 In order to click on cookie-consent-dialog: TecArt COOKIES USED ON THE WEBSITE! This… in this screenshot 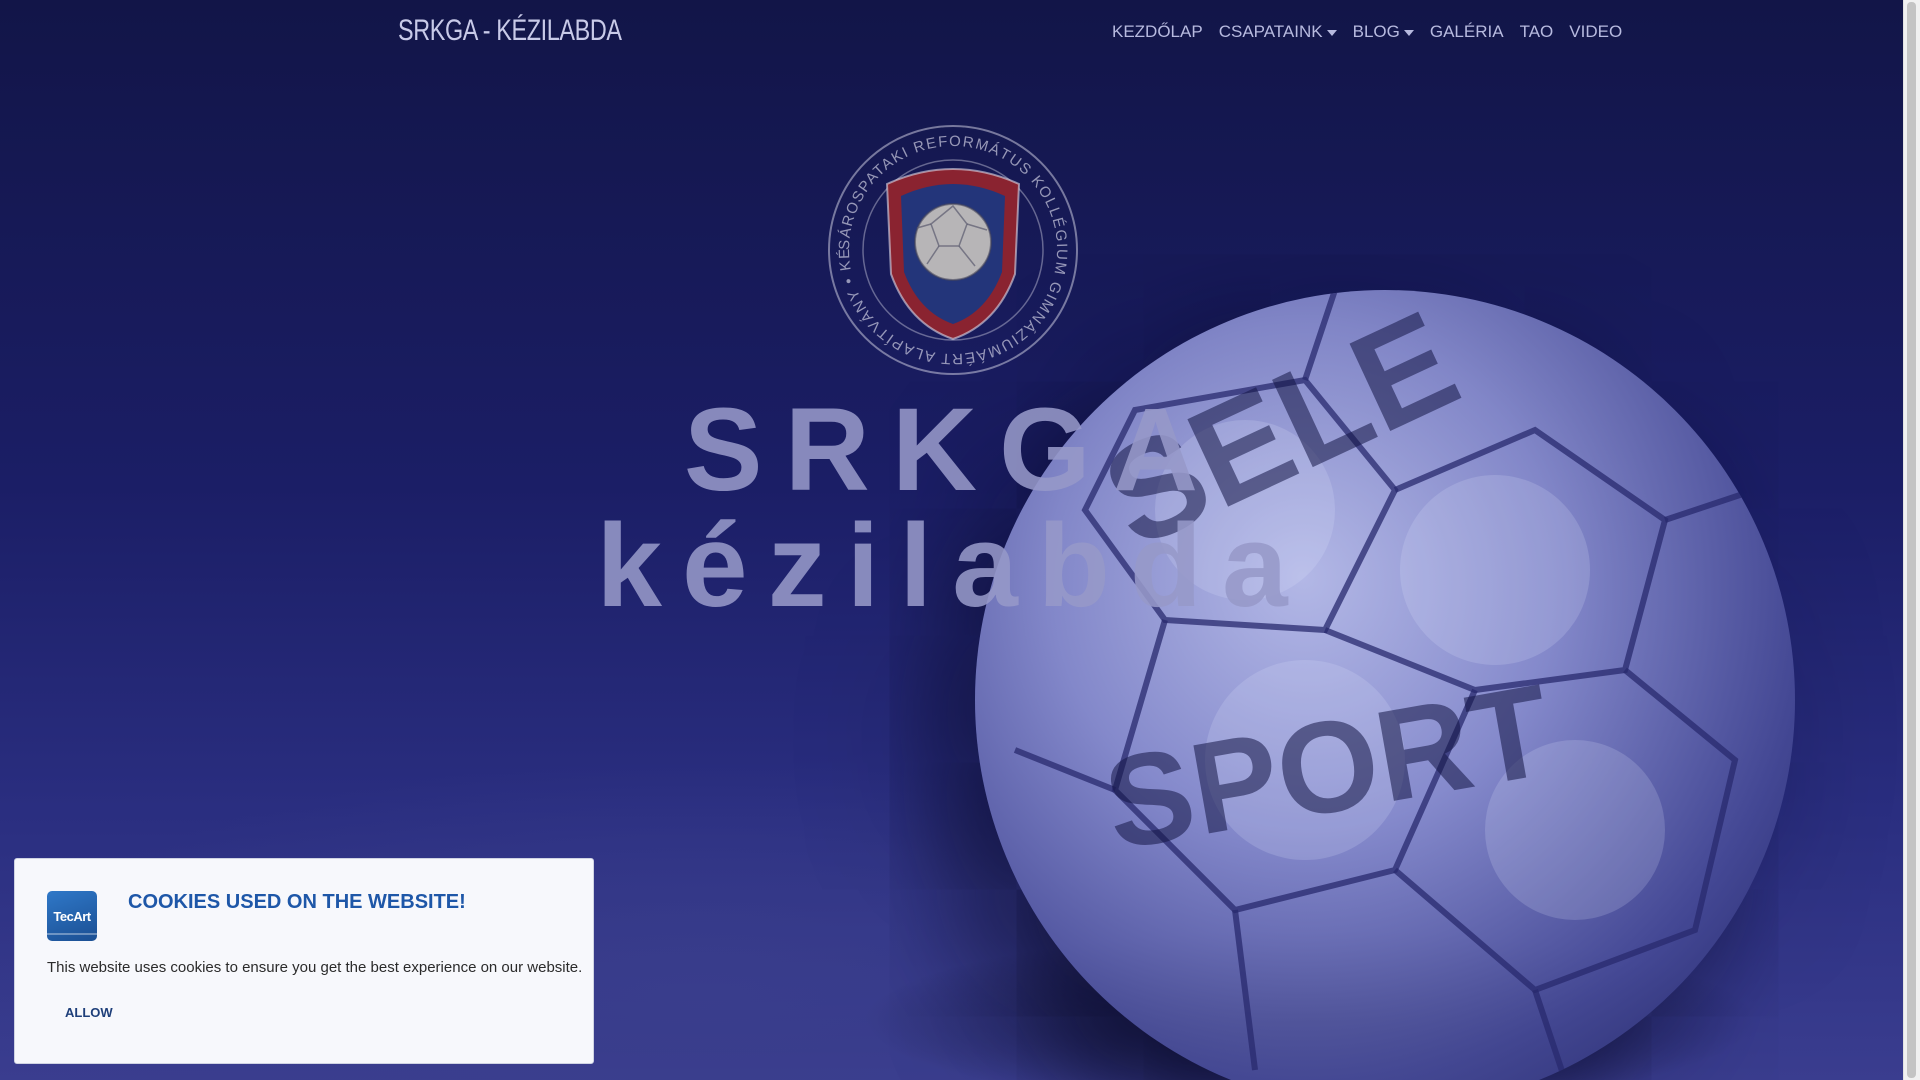, I will do `click(304, 961)`.